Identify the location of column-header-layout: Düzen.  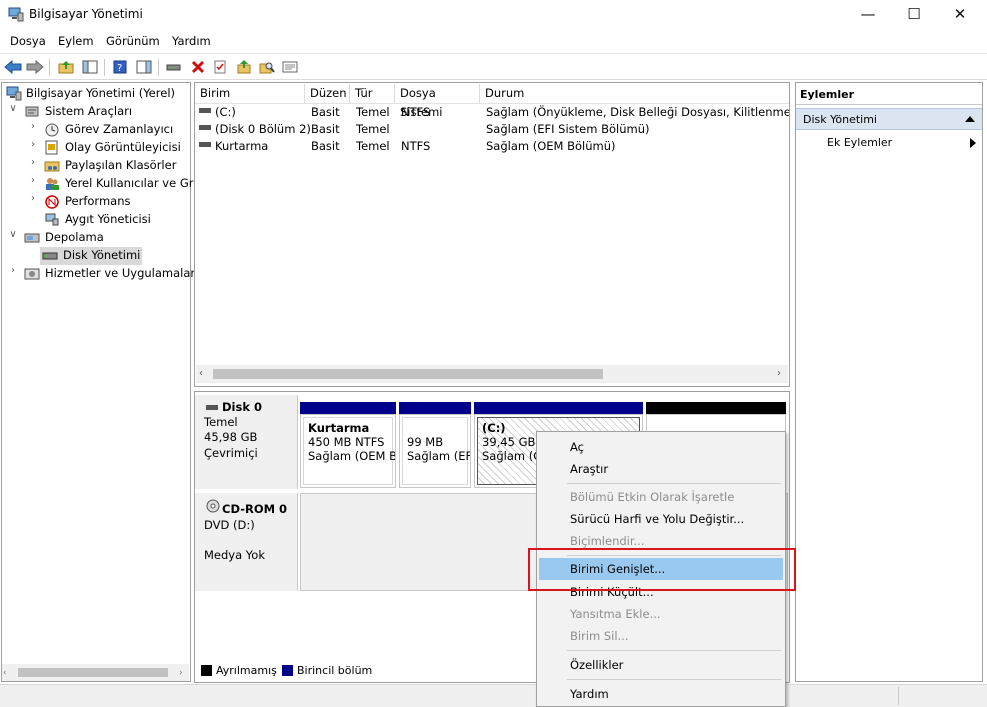
(327, 93).